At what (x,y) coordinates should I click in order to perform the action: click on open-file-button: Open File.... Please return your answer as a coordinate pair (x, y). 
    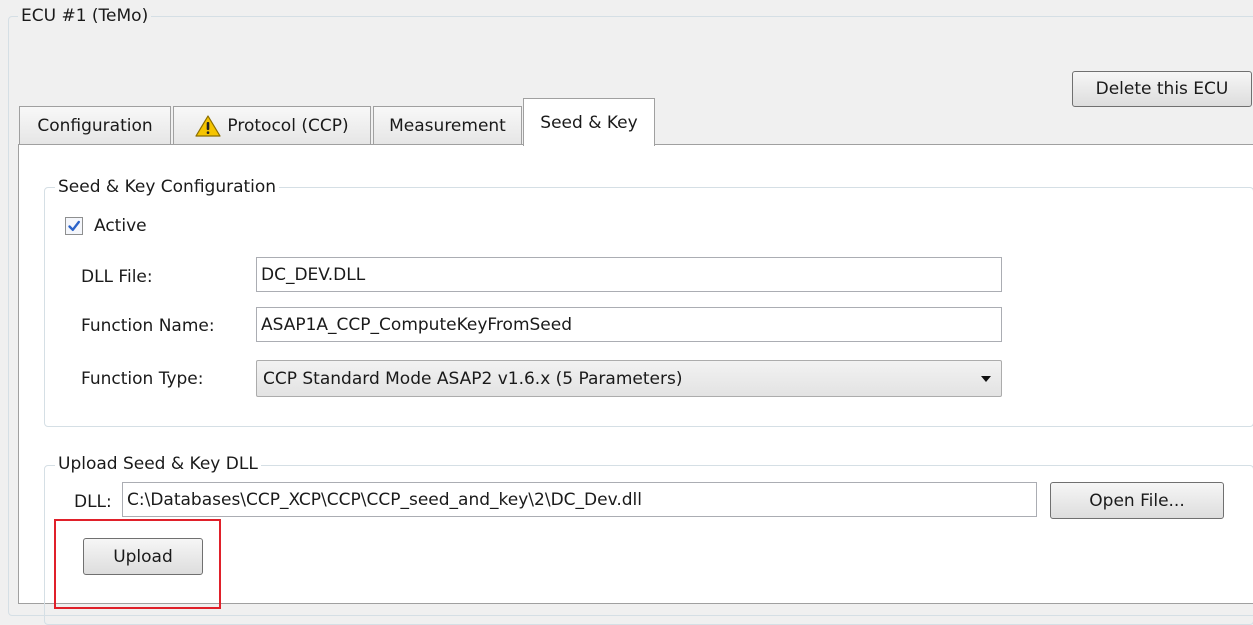
    Looking at the image, I should click on (1137, 500).